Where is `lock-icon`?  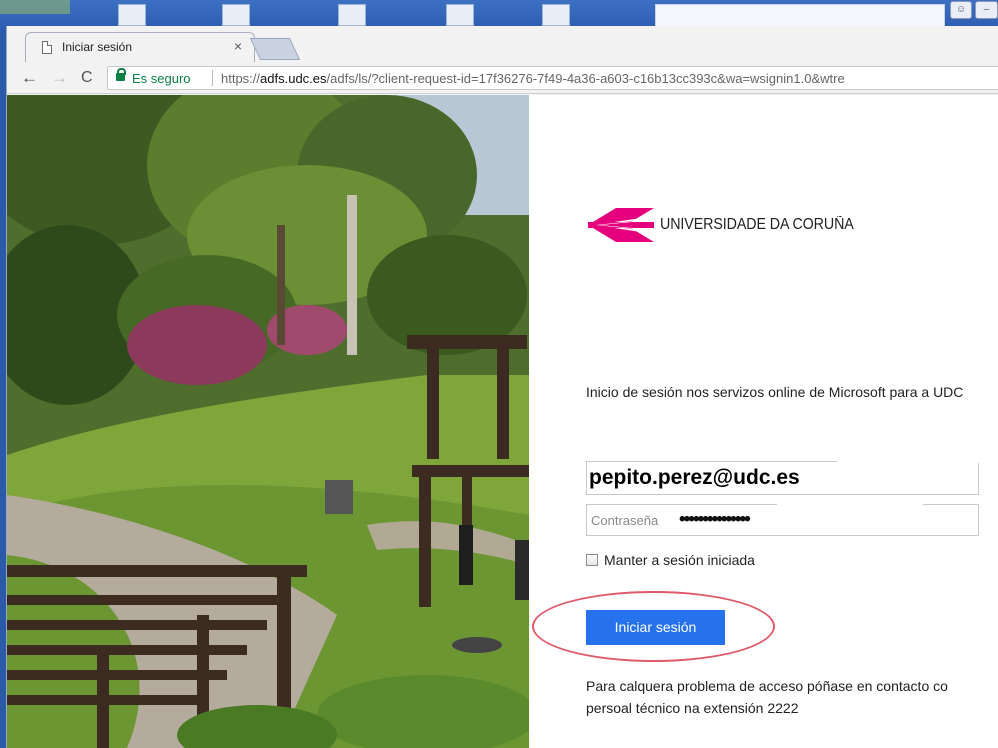 lock-icon is located at coordinates (121, 74).